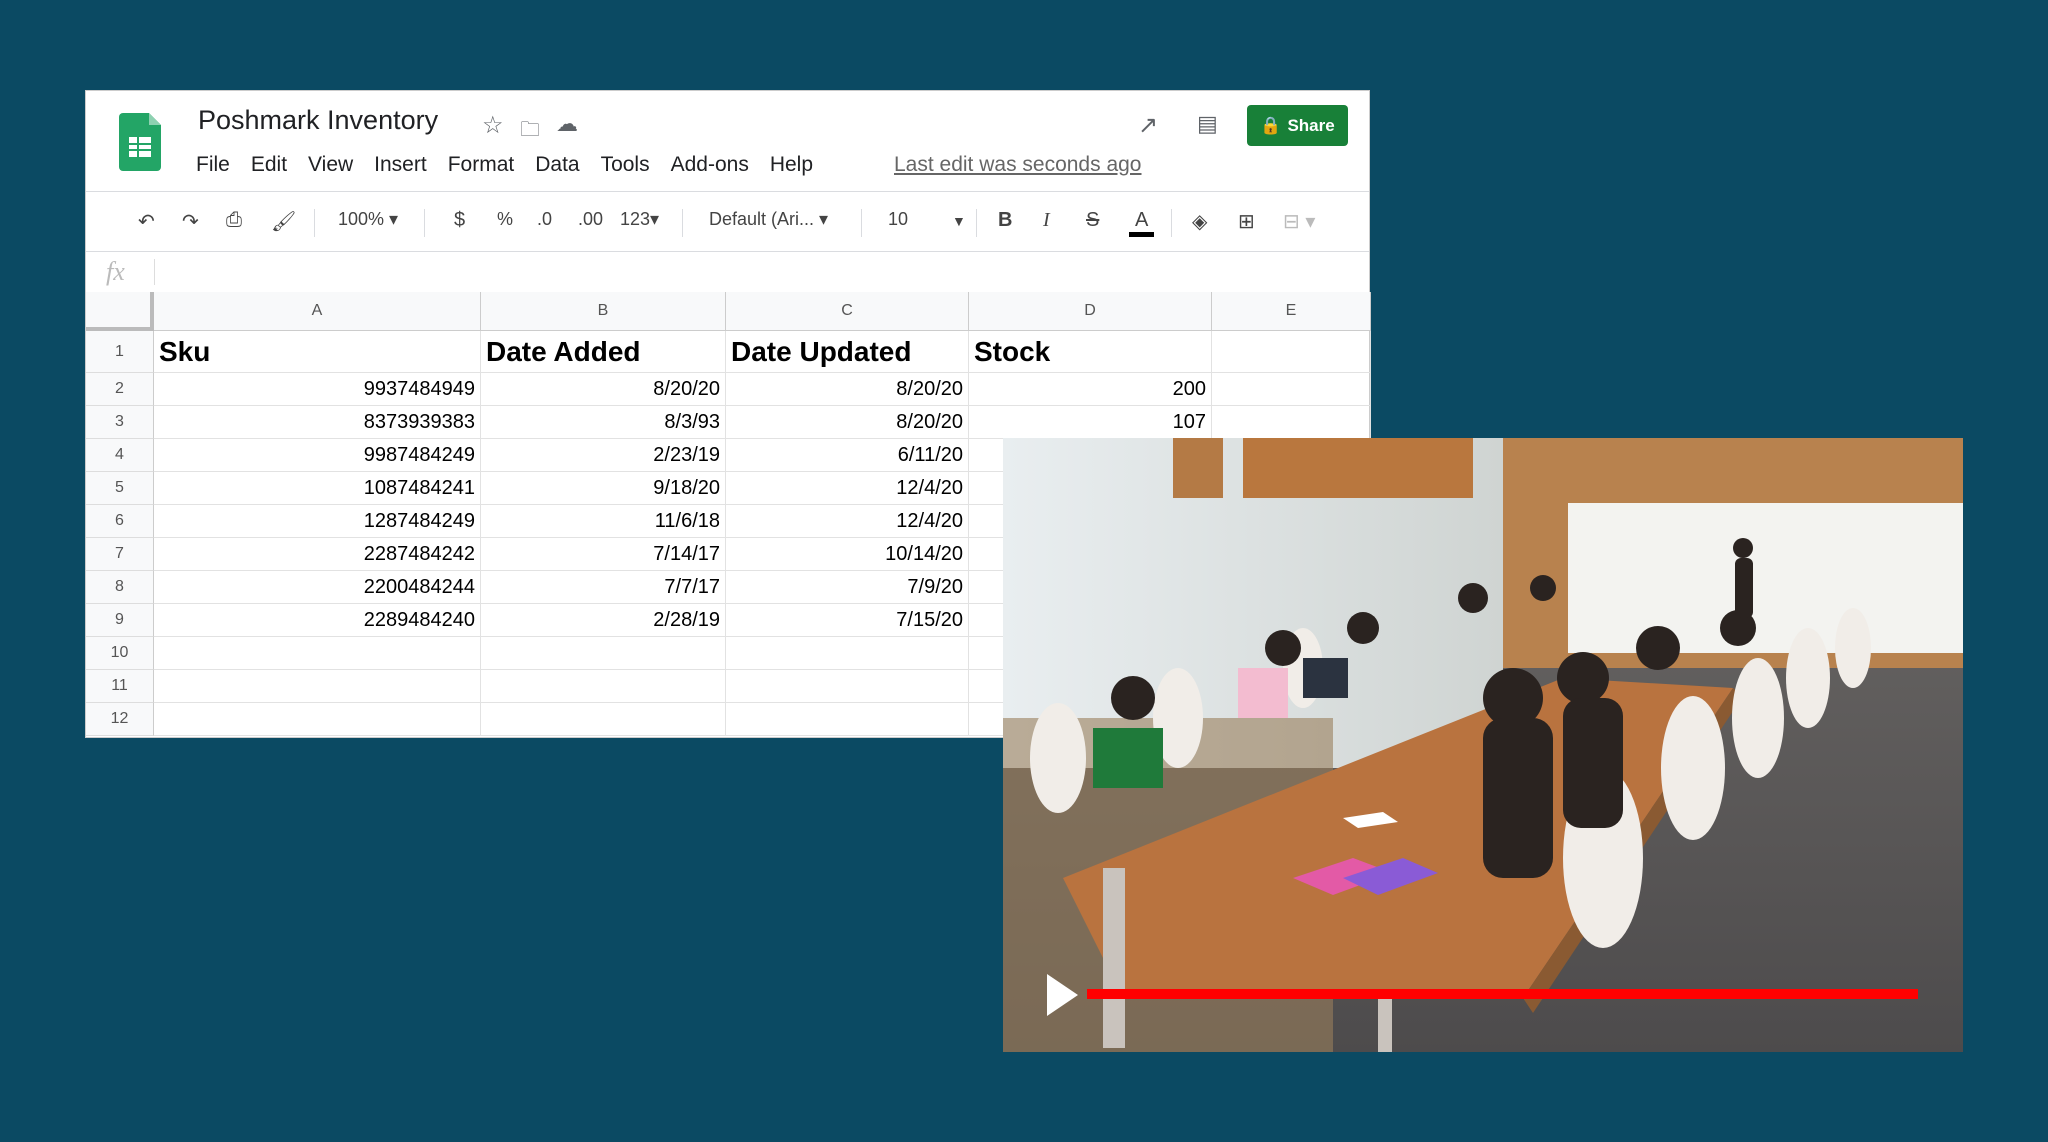 This screenshot has width=2048, height=1142. Describe the element at coordinates (213, 165) in the screenshot. I see `menu-file: File` at that location.